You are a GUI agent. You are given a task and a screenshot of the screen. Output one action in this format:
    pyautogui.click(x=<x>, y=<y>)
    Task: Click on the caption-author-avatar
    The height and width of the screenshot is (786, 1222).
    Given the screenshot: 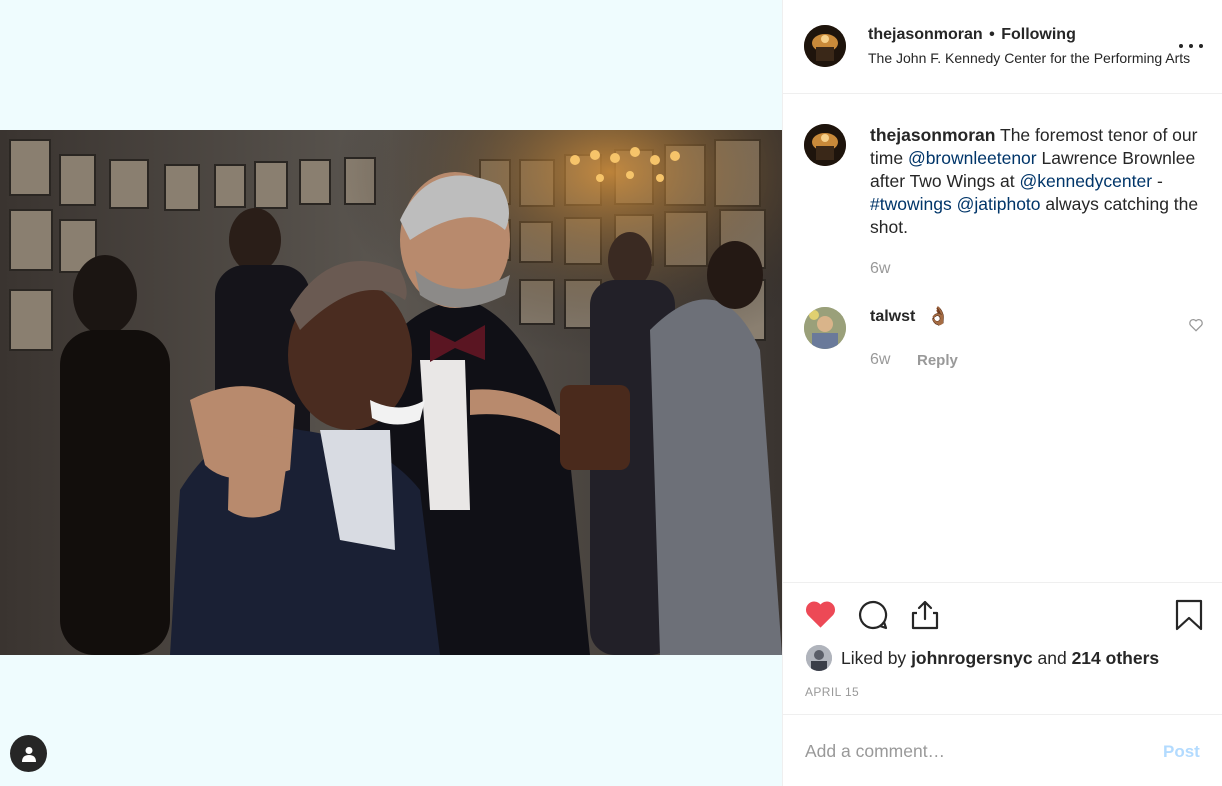 What is the action you would take?
    pyautogui.click(x=825, y=145)
    